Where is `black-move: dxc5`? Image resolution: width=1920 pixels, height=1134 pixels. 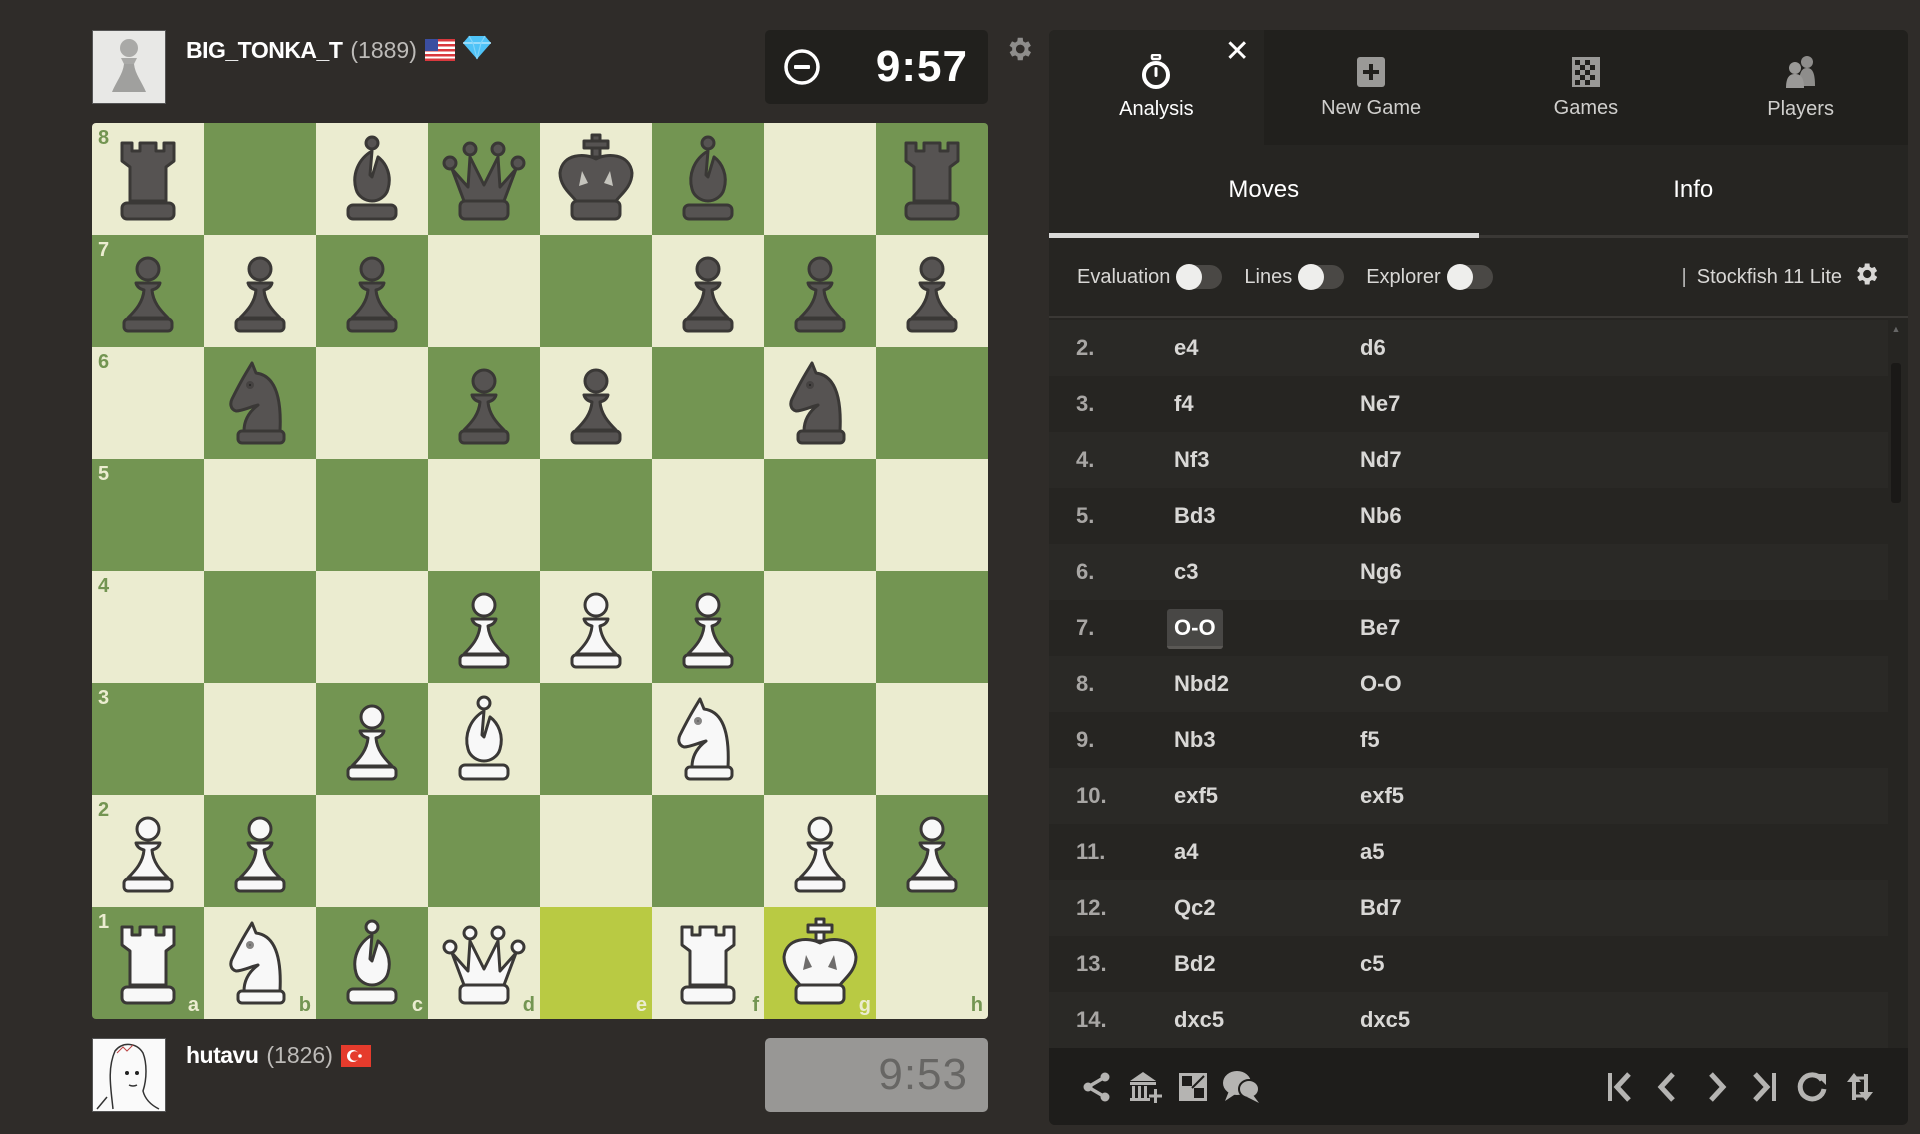
black-move: dxc5 is located at coordinates (1385, 1019).